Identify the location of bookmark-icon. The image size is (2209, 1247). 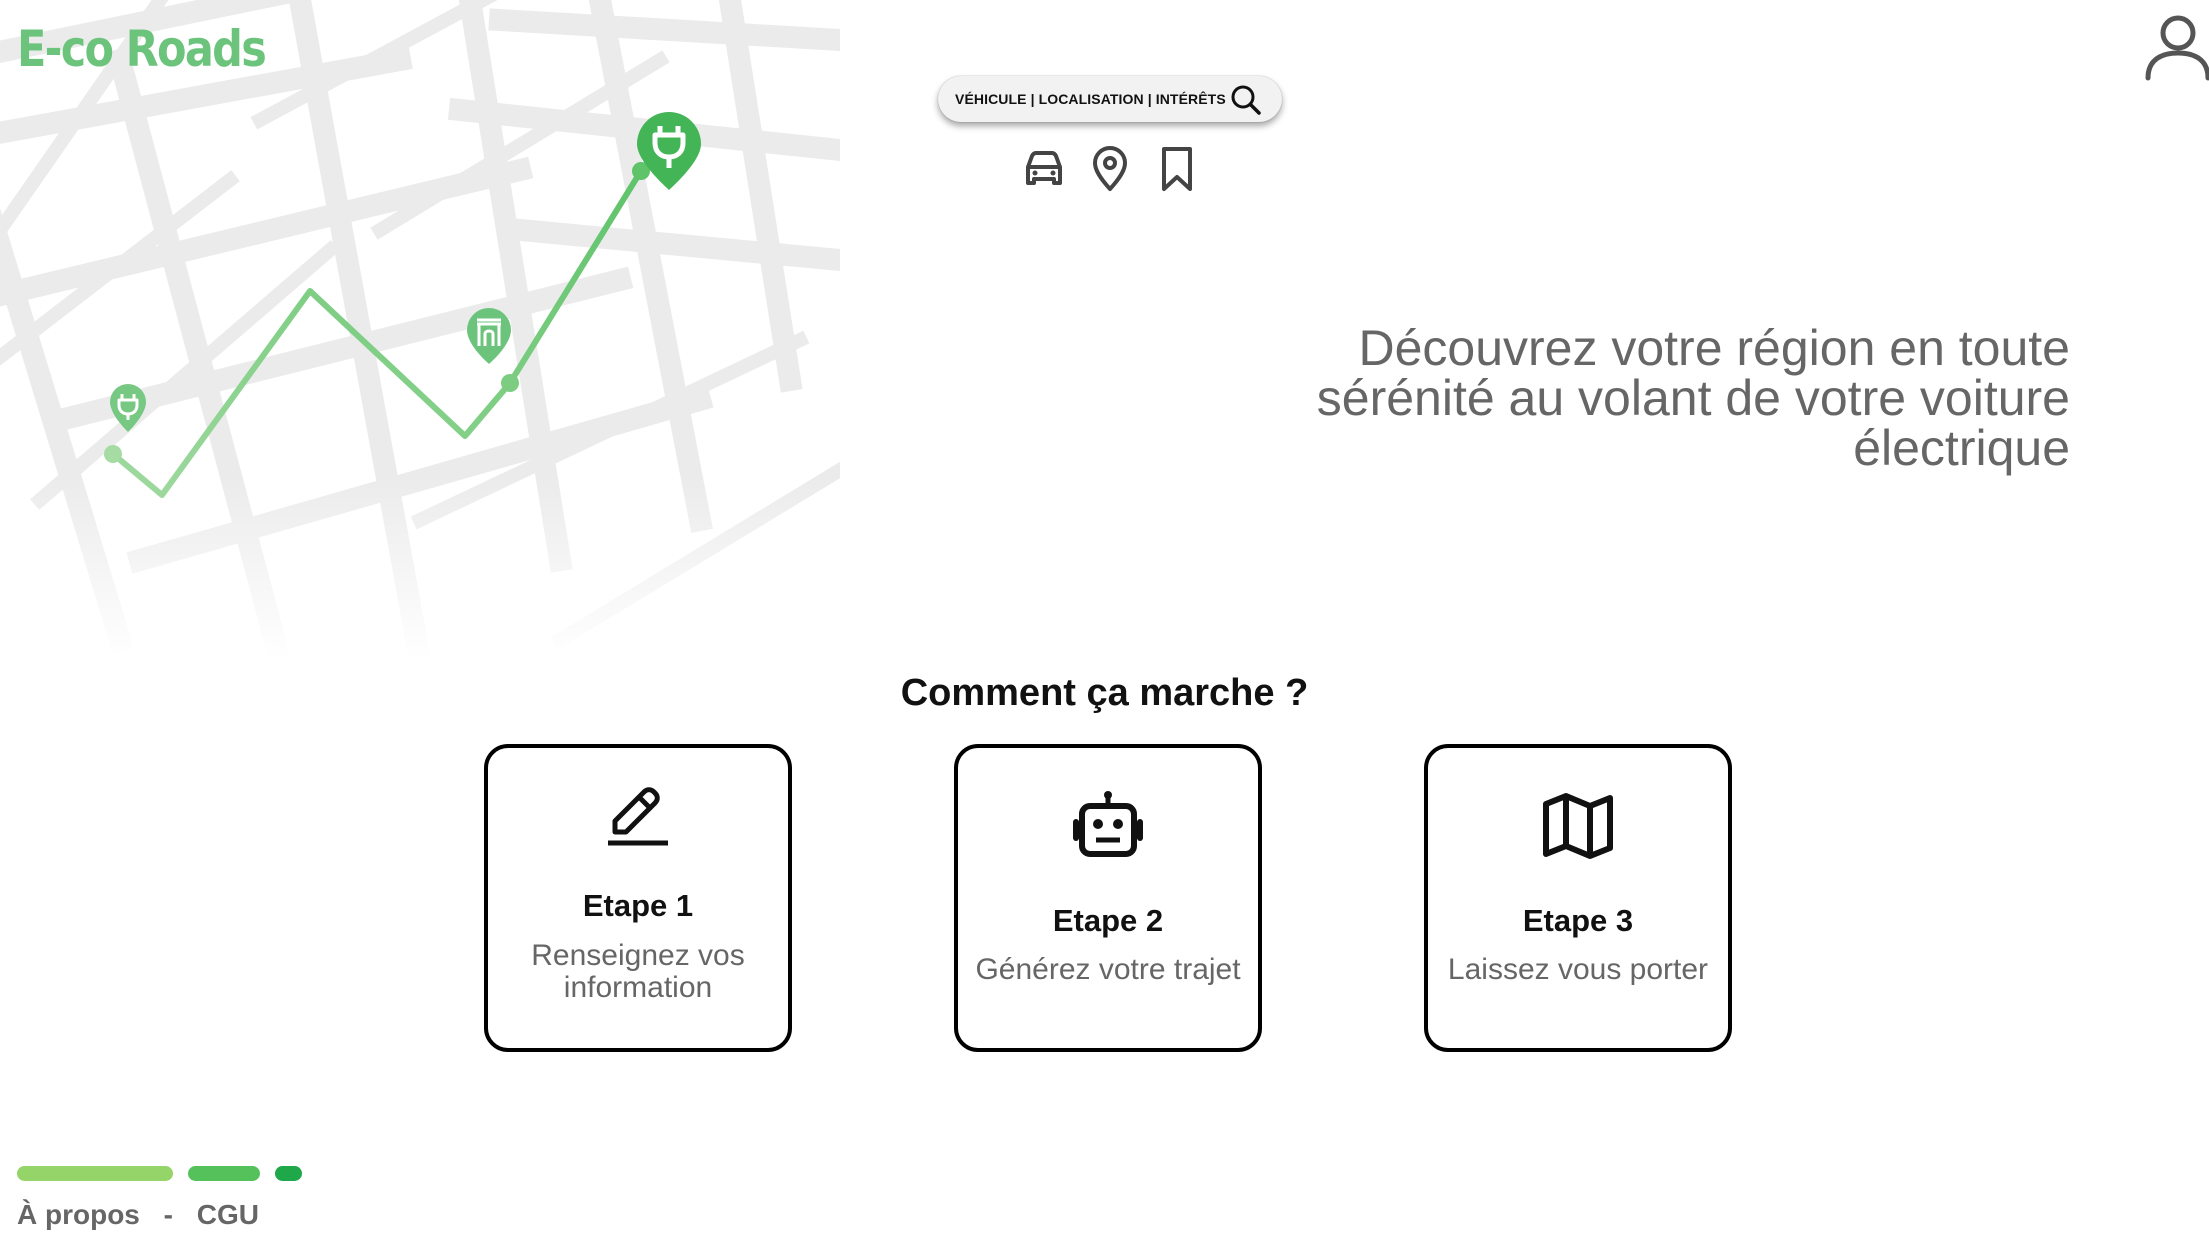
(1177, 169).